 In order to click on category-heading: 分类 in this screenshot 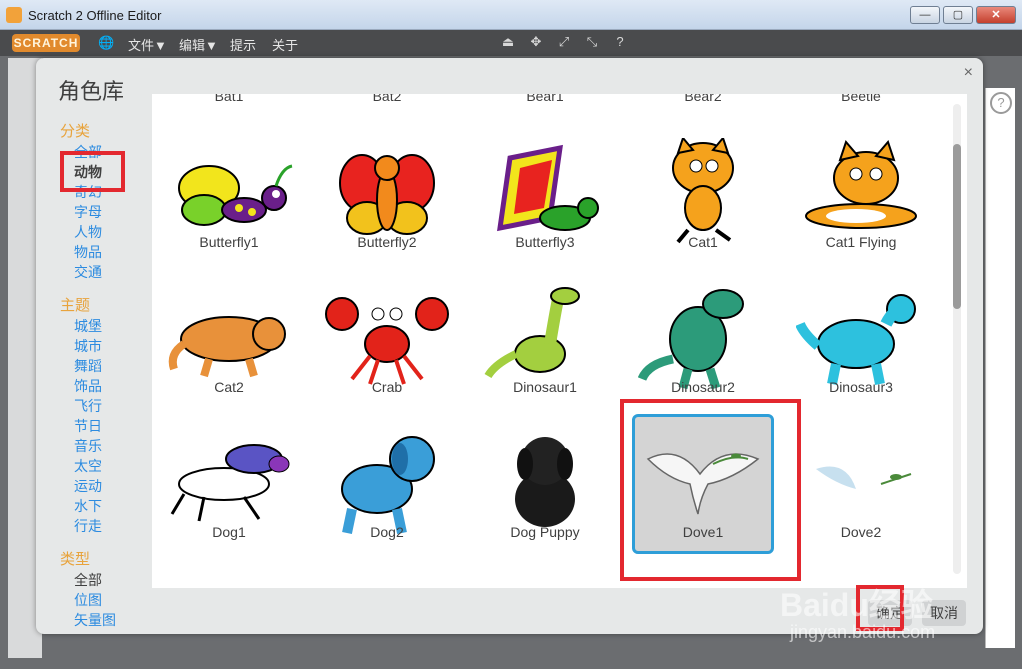, I will do `click(75, 131)`.